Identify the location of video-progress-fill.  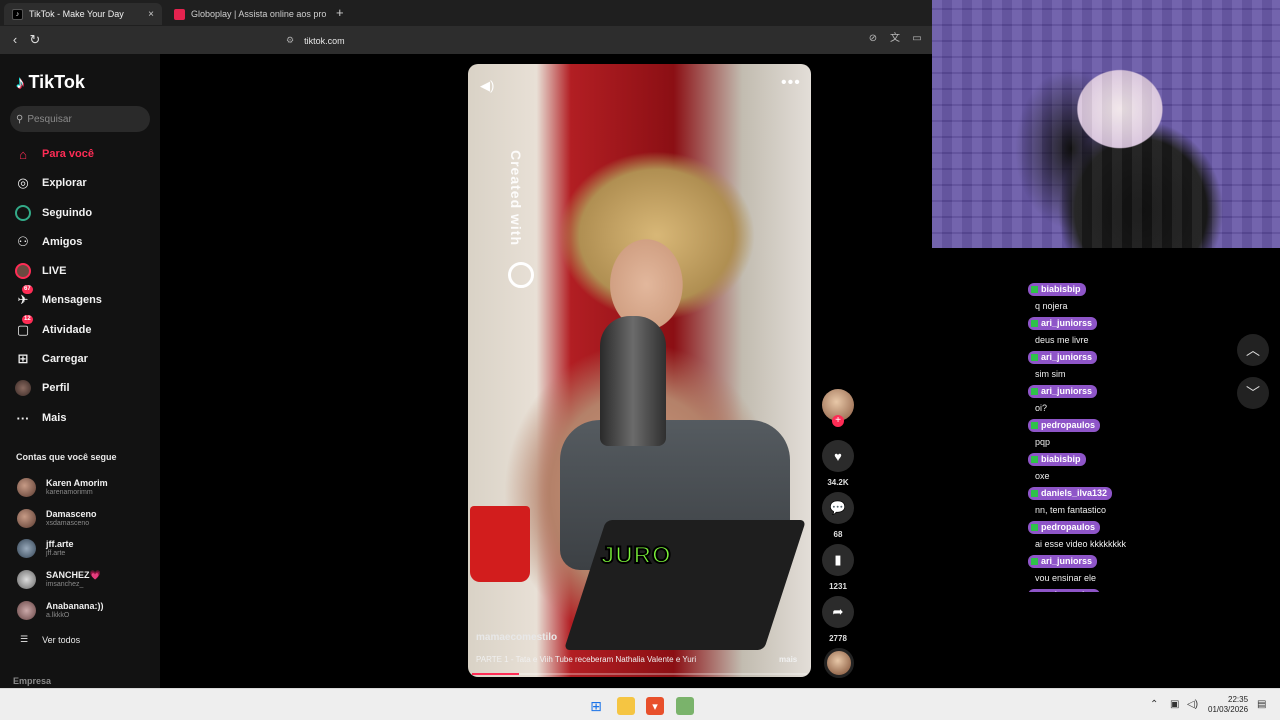
(495, 674).